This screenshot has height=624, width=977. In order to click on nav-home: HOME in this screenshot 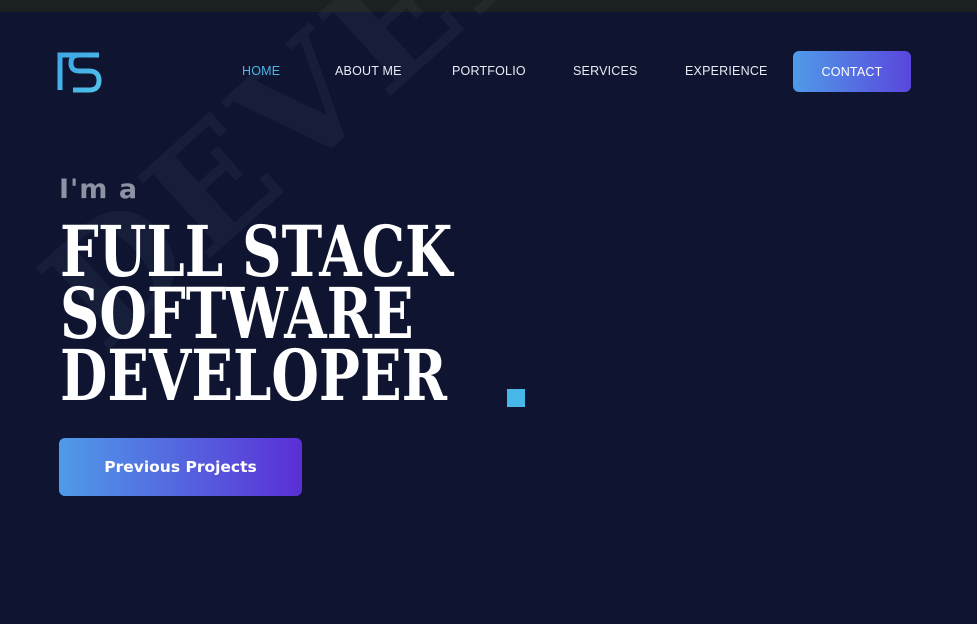, I will do `click(261, 71)`.